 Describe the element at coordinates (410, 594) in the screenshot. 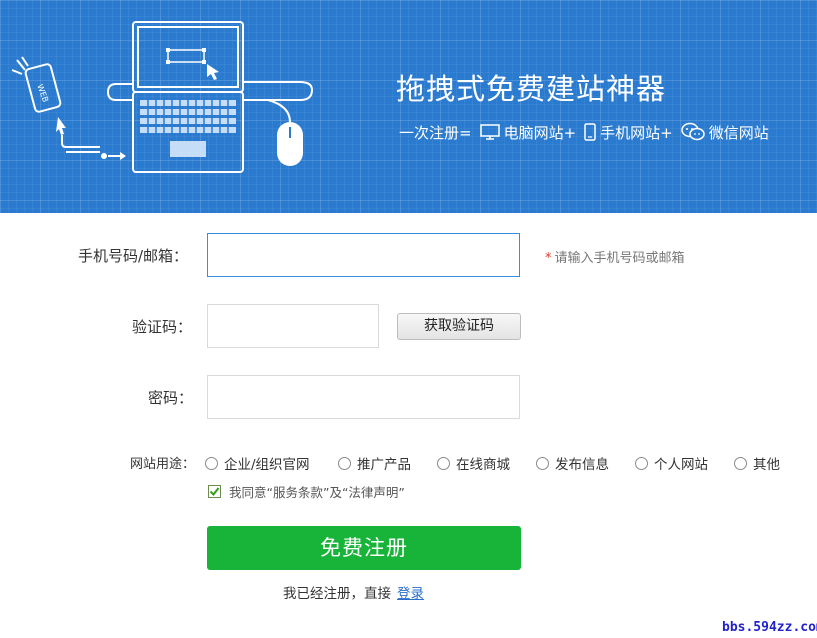

I see `login-link: 登录` at that location.